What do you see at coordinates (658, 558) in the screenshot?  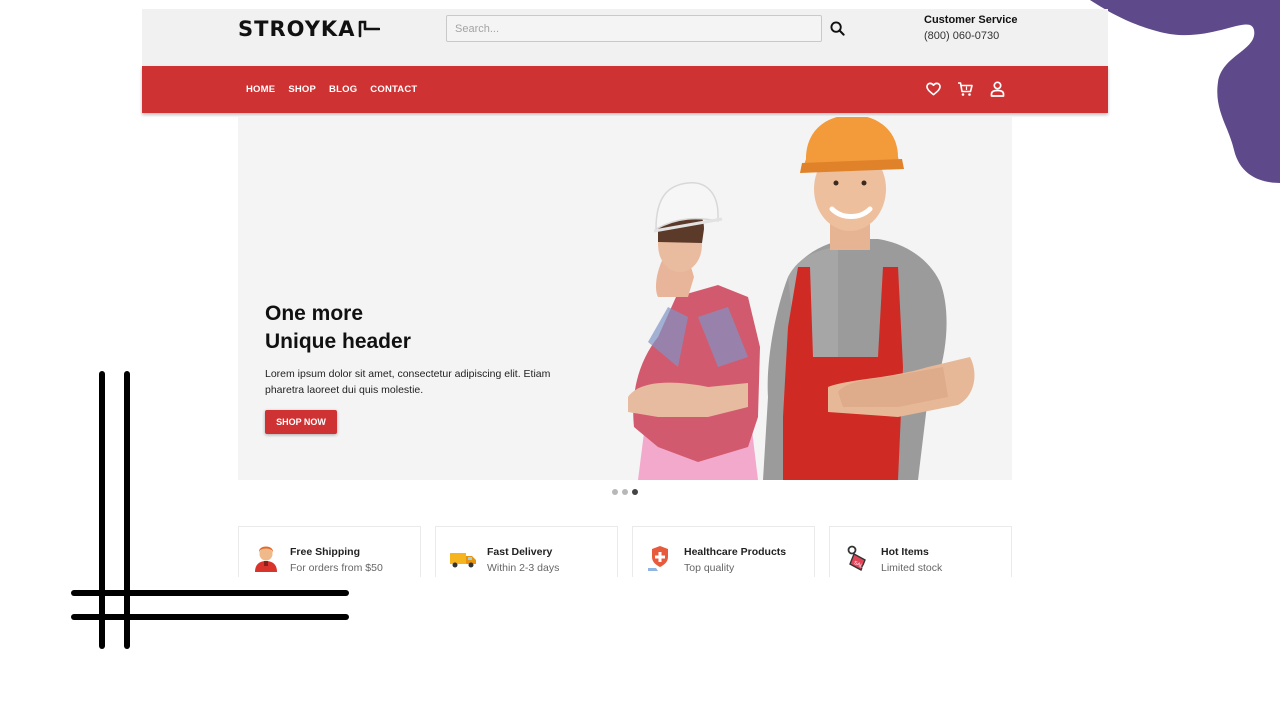 I see `health-shield-icon` at bounding box center [658, 558].